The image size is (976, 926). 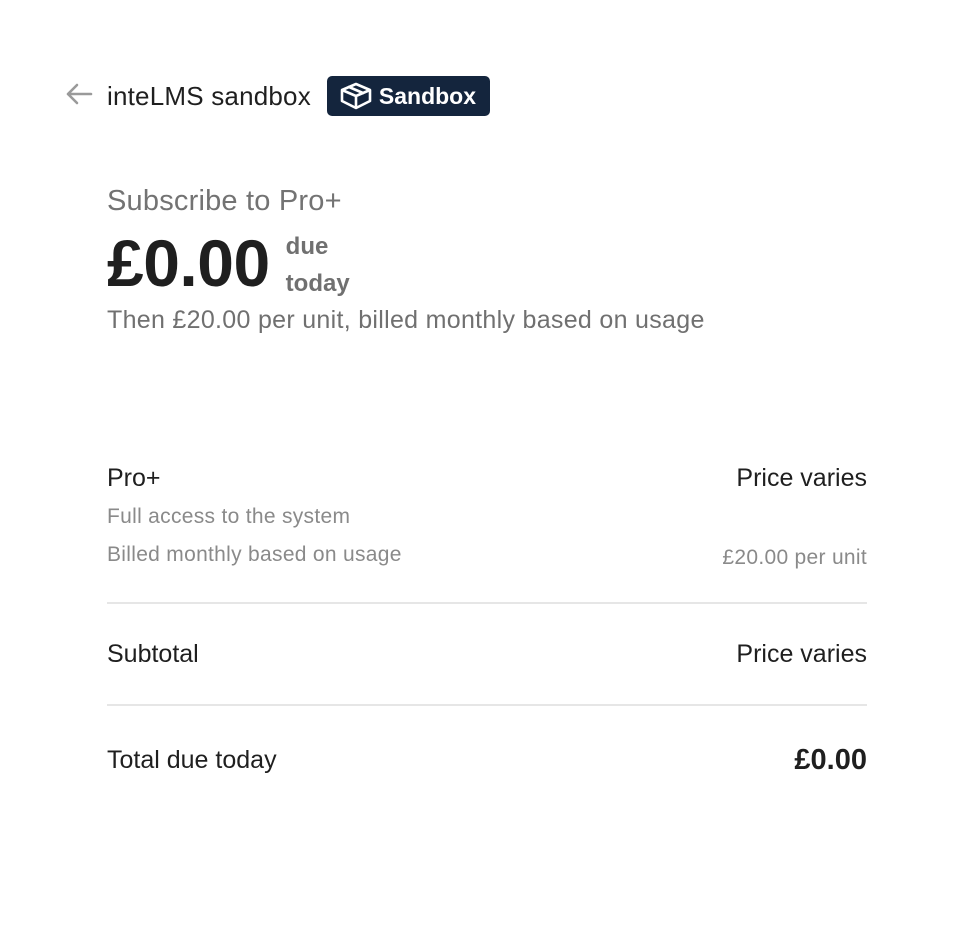 I want to click on amount-due: £0.00, so click(x=188, y=263).